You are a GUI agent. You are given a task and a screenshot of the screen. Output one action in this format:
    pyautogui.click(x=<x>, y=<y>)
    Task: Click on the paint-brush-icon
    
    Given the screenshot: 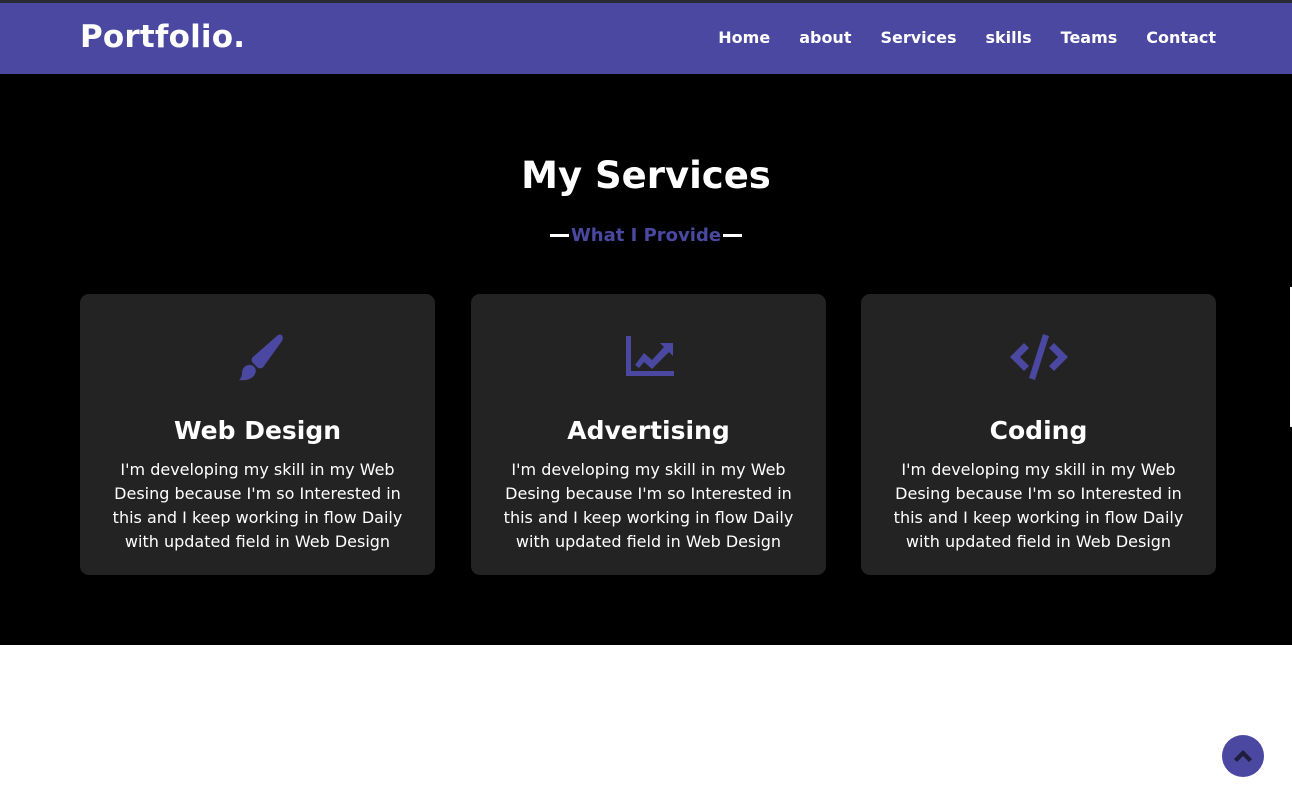 What is the action you would take?
    pyautogui.click(x=257, y=357)
    